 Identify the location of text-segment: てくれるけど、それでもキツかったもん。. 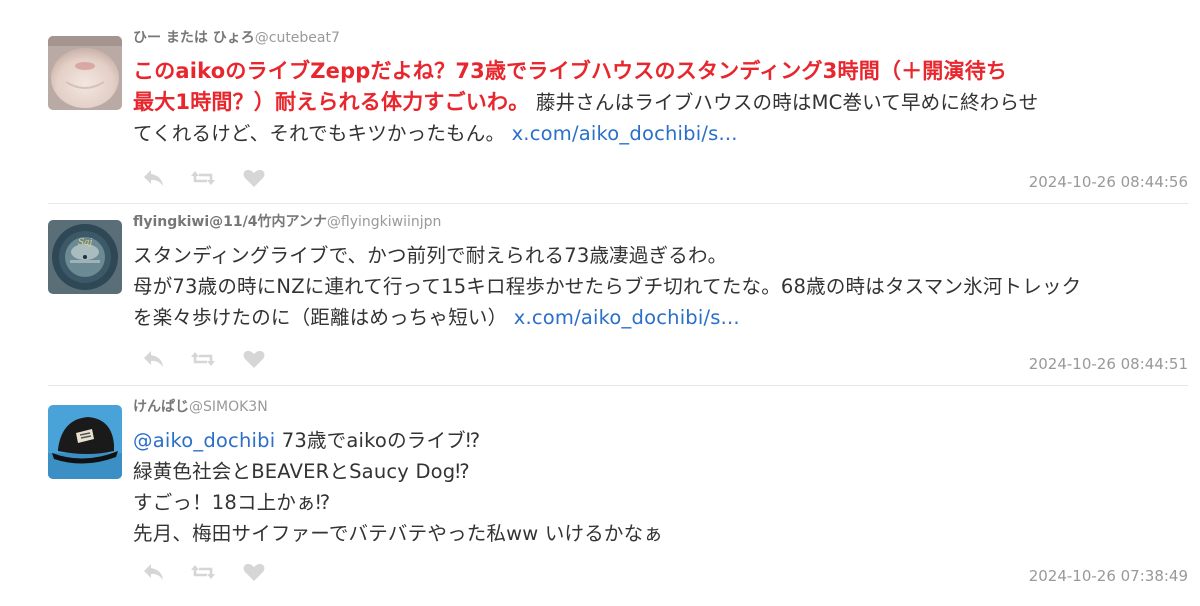
(322, 133).